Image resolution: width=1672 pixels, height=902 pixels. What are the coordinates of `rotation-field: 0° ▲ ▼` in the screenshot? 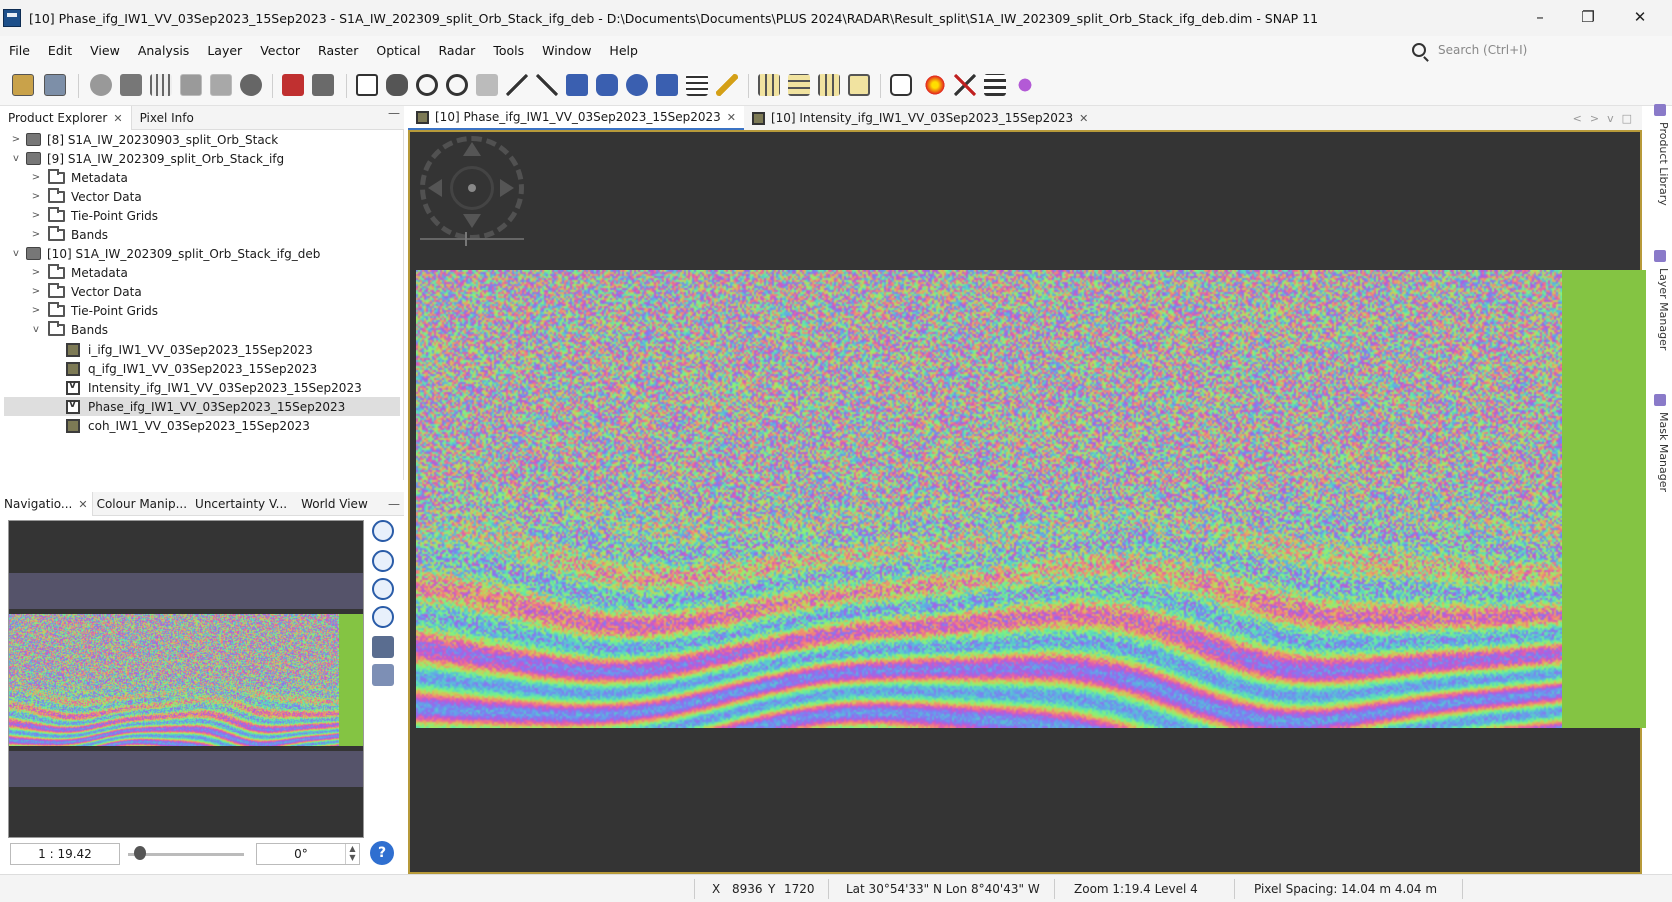 It's located at (308, 854).